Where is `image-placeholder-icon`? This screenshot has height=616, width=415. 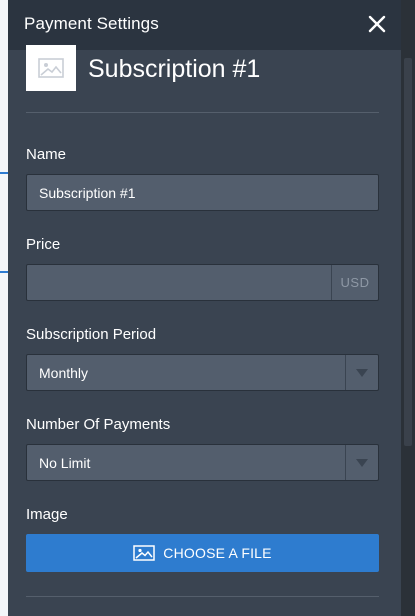 image-placeholder-icon is located at coordinates (51, 68).